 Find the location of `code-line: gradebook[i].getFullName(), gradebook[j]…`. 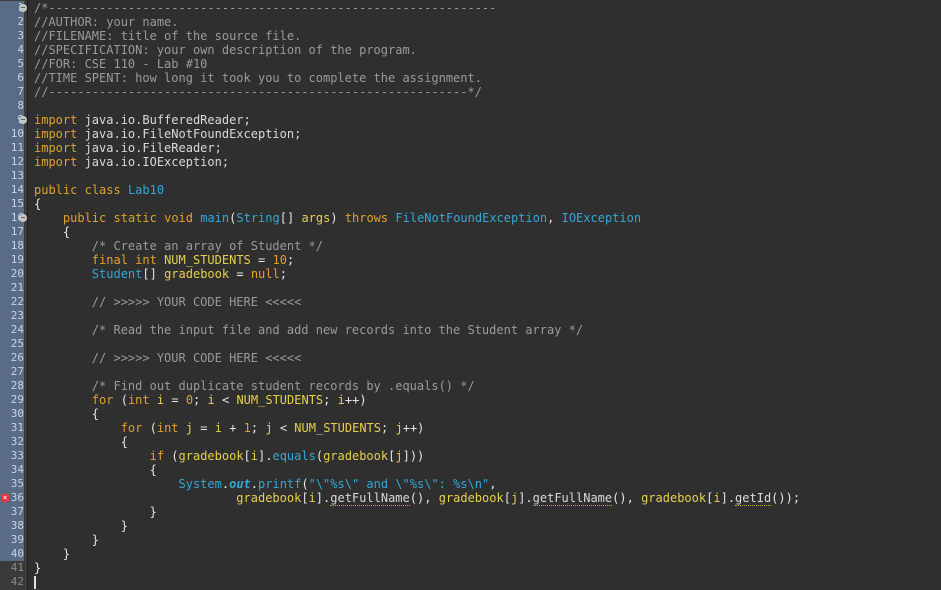

code-line: gradebook[i].getFullName(), gradebook[j]… is located at coordinates (417, 498).